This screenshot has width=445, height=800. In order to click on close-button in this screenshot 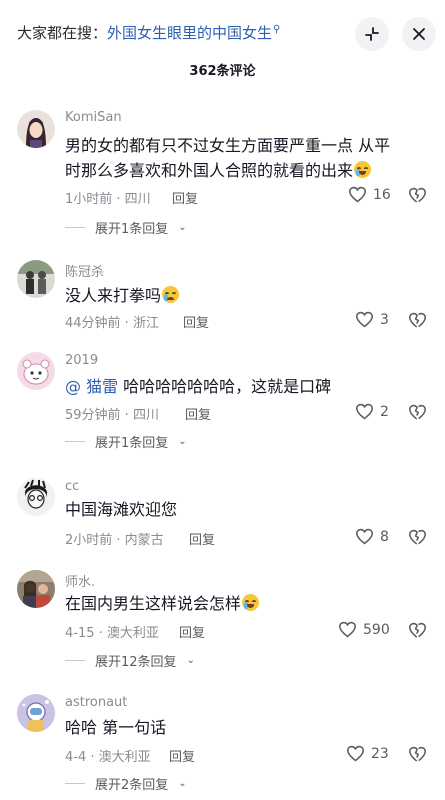, I will do `click(419, 34)`.